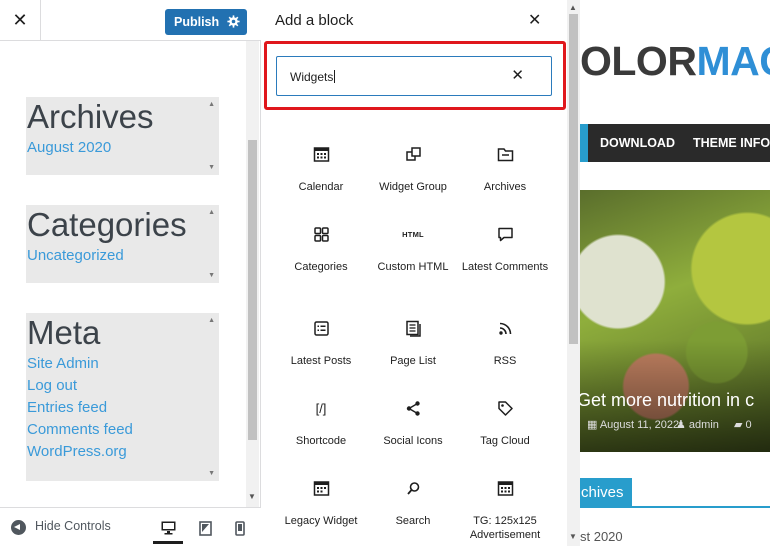 This screenshot has height=546, width=770. I want to click on comment-icon: ▰, so click(740, 425).